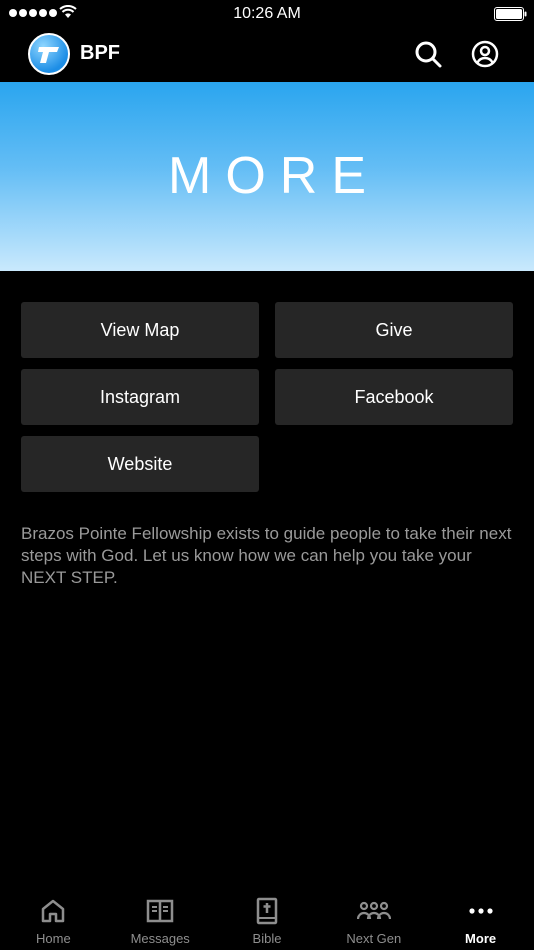  I want to click on battery-icon, so click(510, 14).